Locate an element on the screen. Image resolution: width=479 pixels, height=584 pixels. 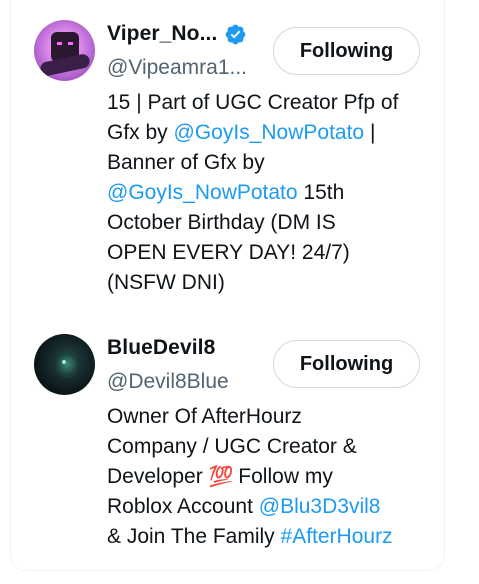
mention-link: @Blu3D3vil8 is located at coordinates (320, 506).